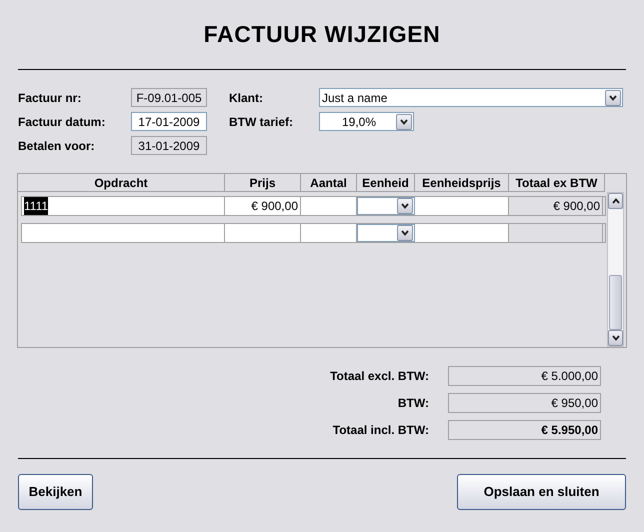 The height and width of the screenshot is (532, 644). I want to click on window-title: FACTUUR WIJZIGEN, so click(322, 35).